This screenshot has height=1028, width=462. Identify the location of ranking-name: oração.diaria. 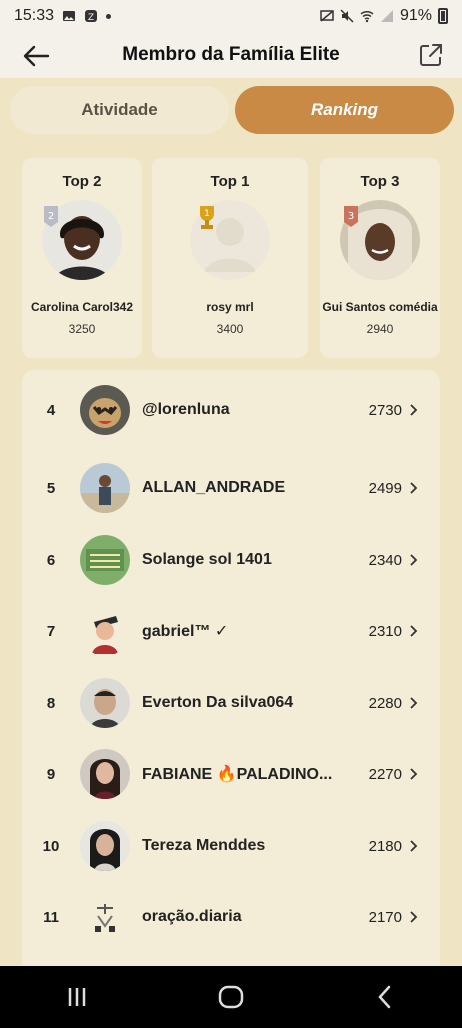
(192, 916).